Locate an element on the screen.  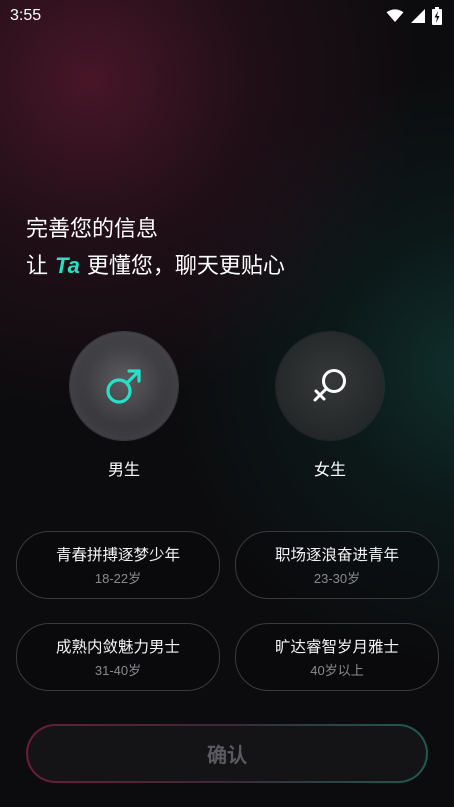
male-circle is located at coordinates (124, 386).